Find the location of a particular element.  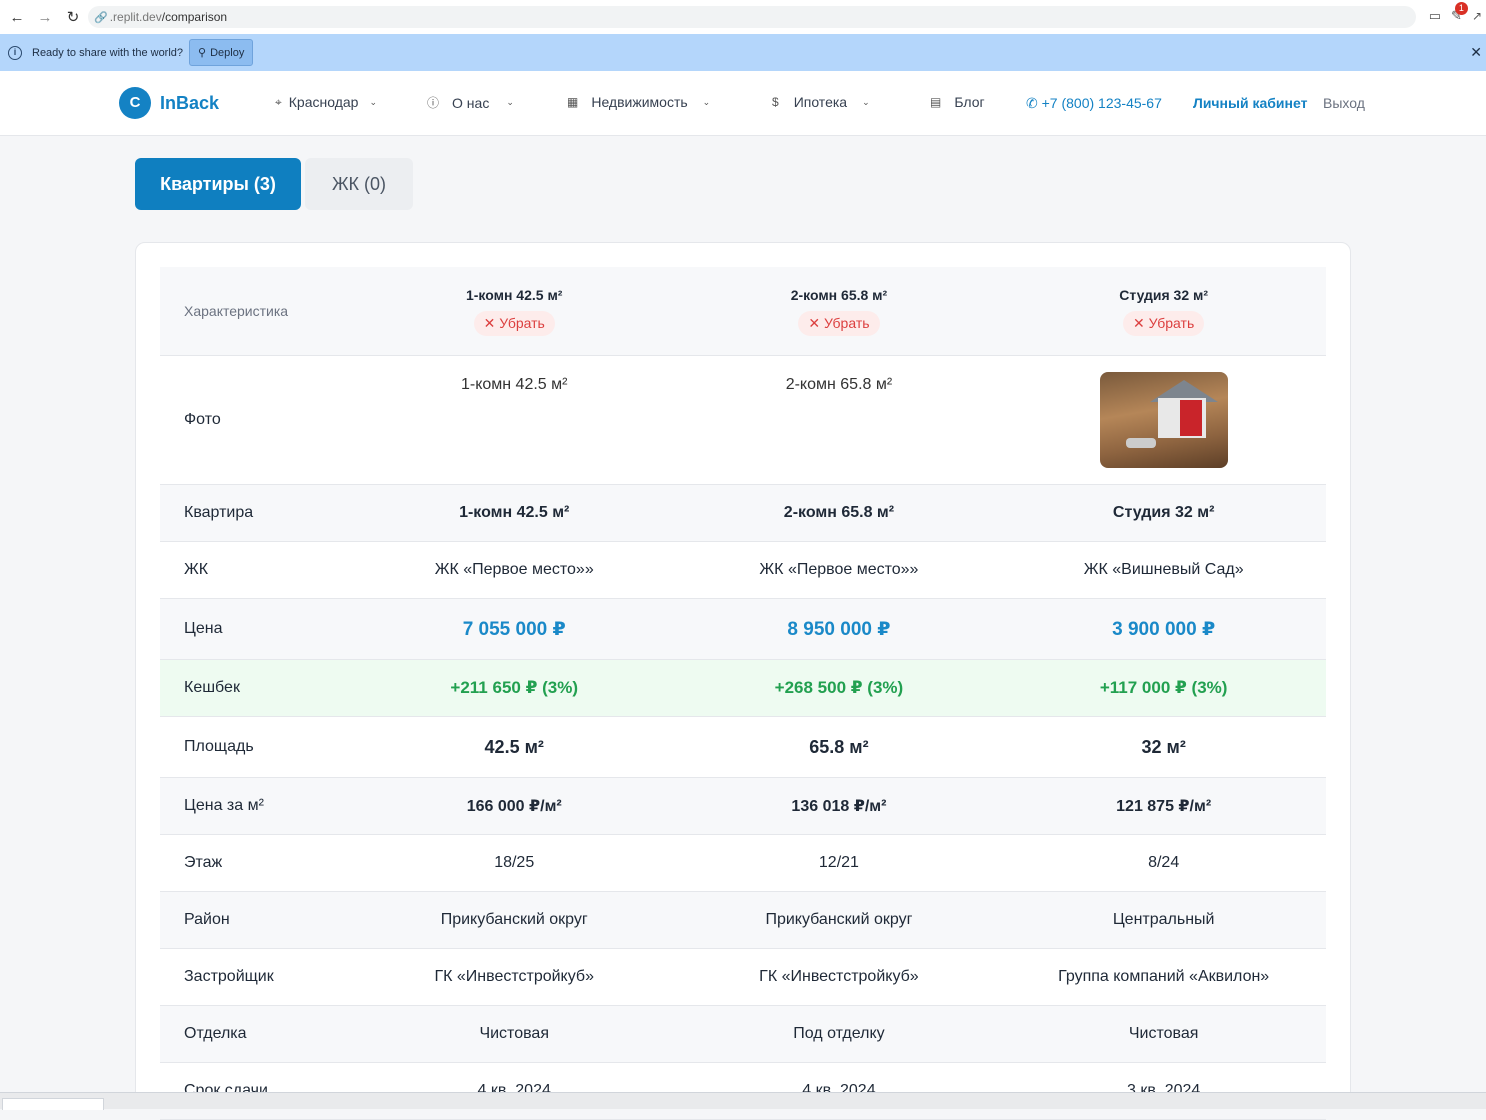

broken-image-alt: 1-комн 42.5 м² is located at coordinates (514, 384).